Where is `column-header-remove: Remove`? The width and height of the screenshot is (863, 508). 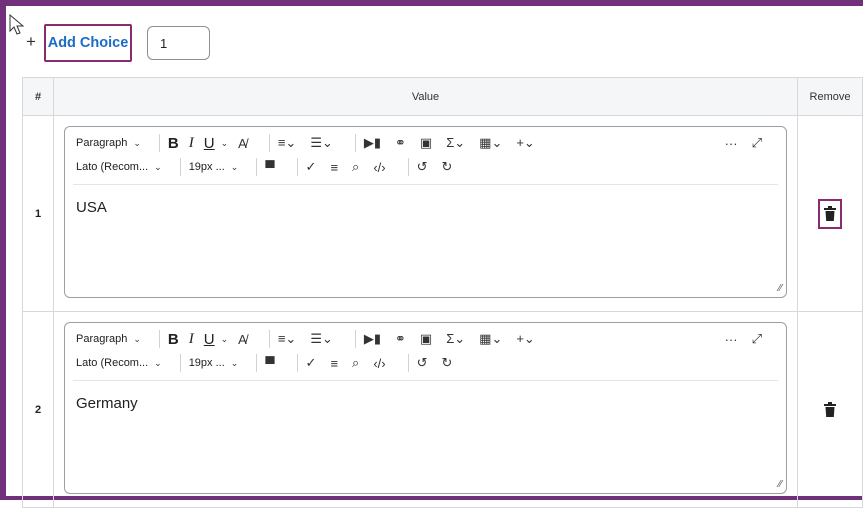 column-header-remove: Remove is located at coordinates (830, 96).